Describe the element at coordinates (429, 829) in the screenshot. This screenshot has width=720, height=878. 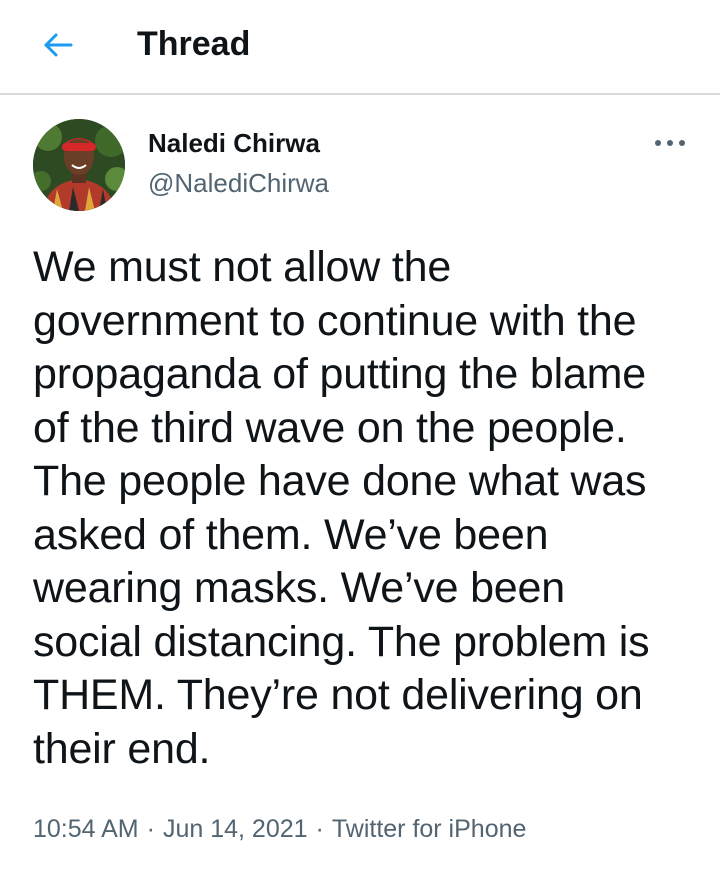
I see `tweet-source: Twitter for iPhone` at that location.